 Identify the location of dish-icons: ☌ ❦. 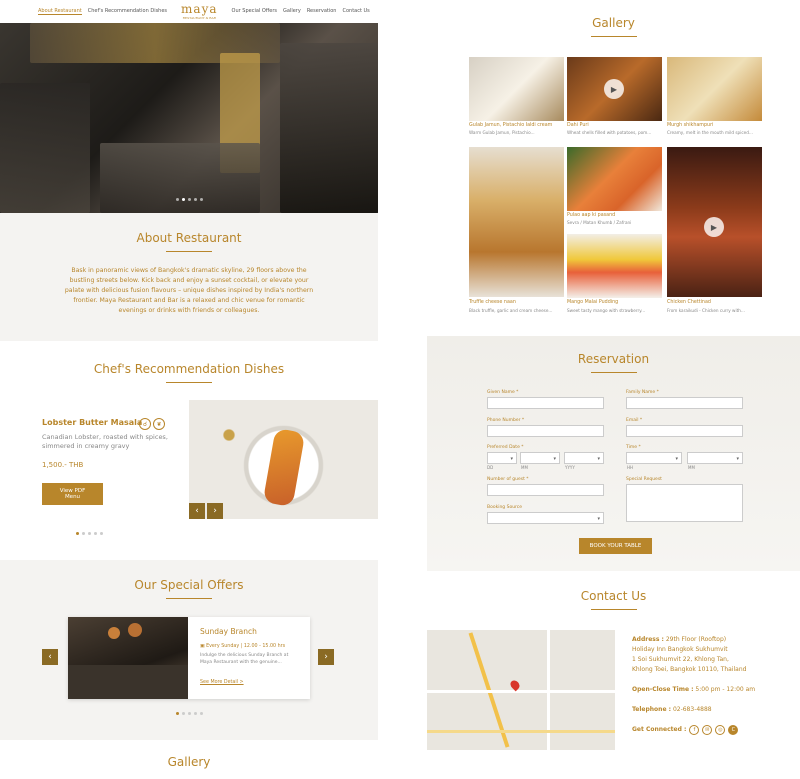
(152, 424).